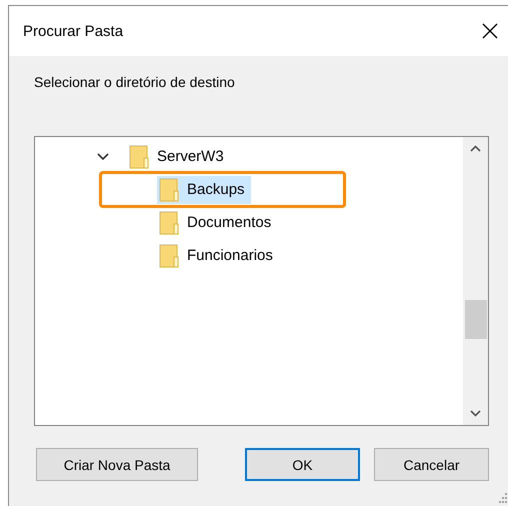 The height and width of the screenshot is (506, 508). Describe the element at coordinates (502, 498) in the screenshot. I see `resize-grip-icon` at that location.